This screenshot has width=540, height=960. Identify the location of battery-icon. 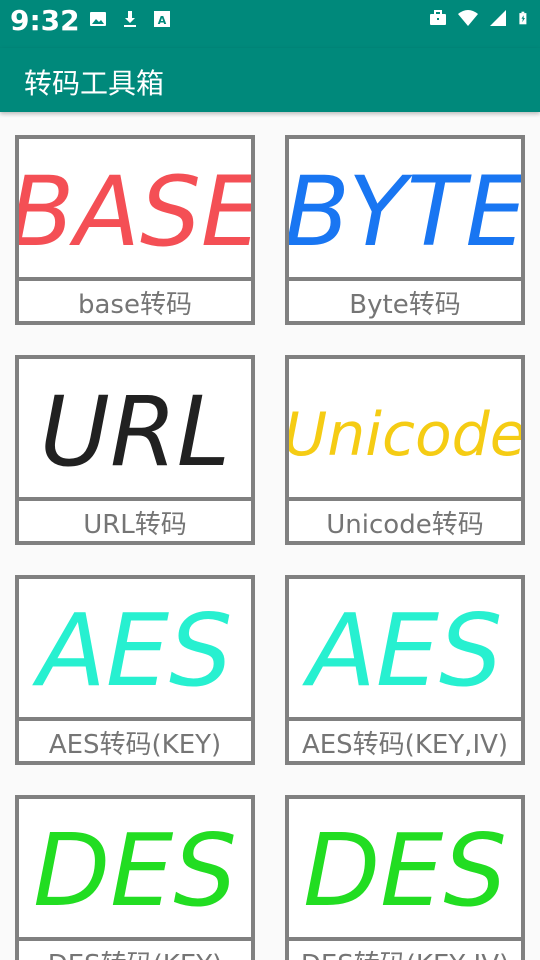
(523, 18).